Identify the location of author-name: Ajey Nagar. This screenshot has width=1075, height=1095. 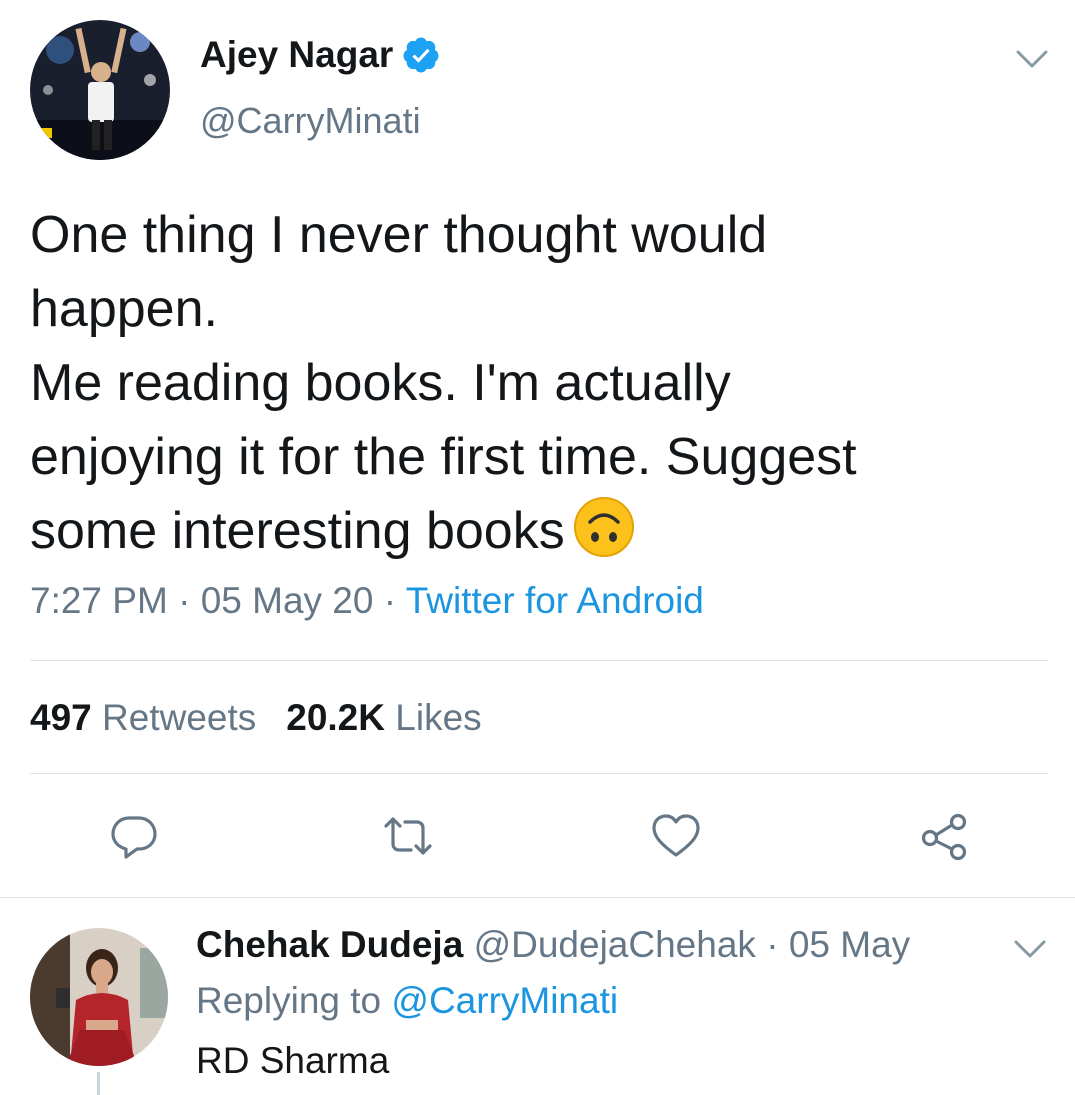
(320, 55).